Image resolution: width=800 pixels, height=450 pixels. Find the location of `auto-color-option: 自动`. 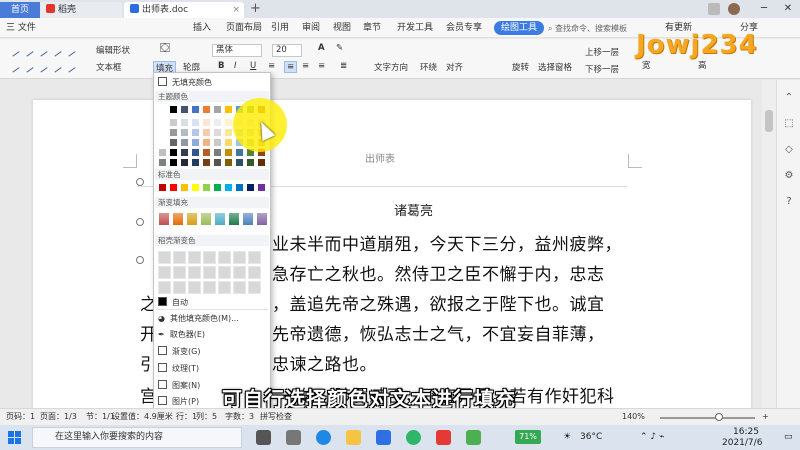

auto-color-option: 自动 is located at coordinates (173, 302).